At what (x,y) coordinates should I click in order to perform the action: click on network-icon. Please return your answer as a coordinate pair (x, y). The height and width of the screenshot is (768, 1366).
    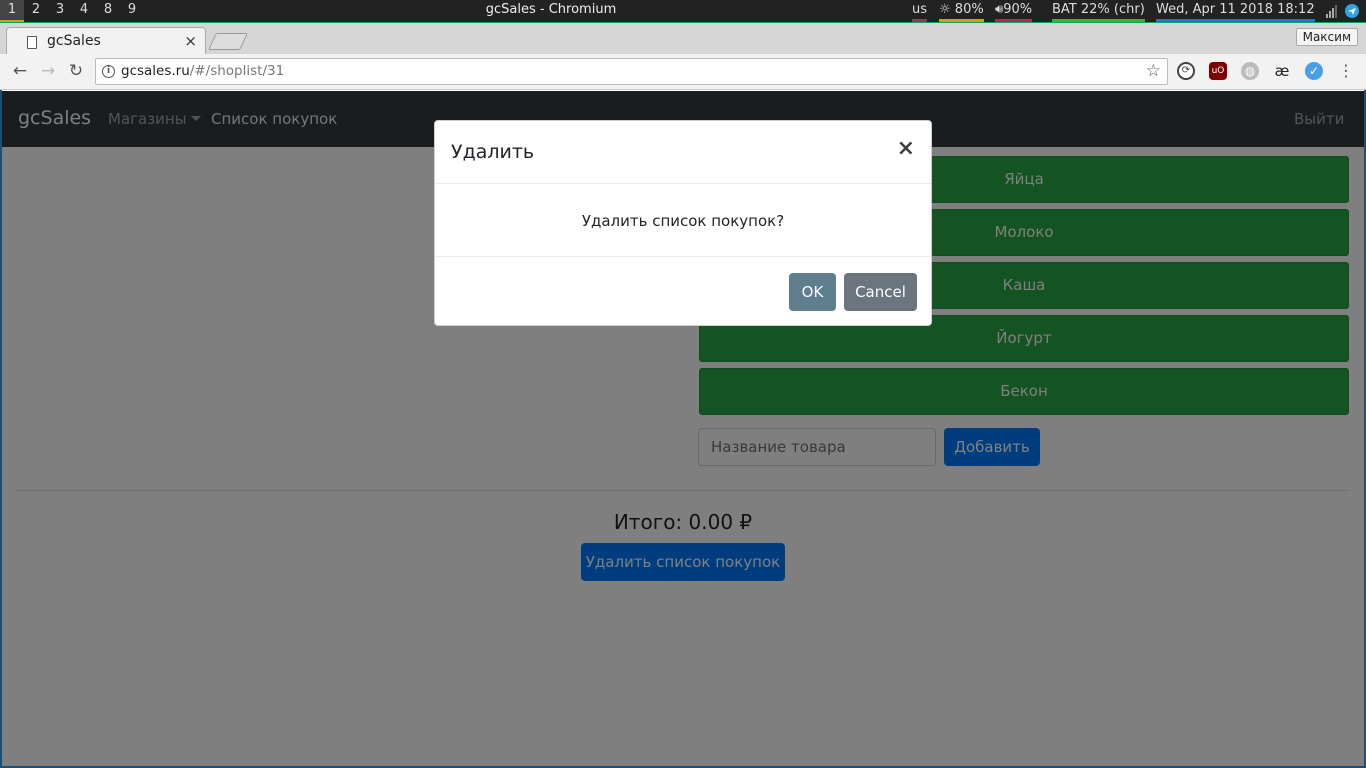
    Looking at the image, I should click on (1343, 11).